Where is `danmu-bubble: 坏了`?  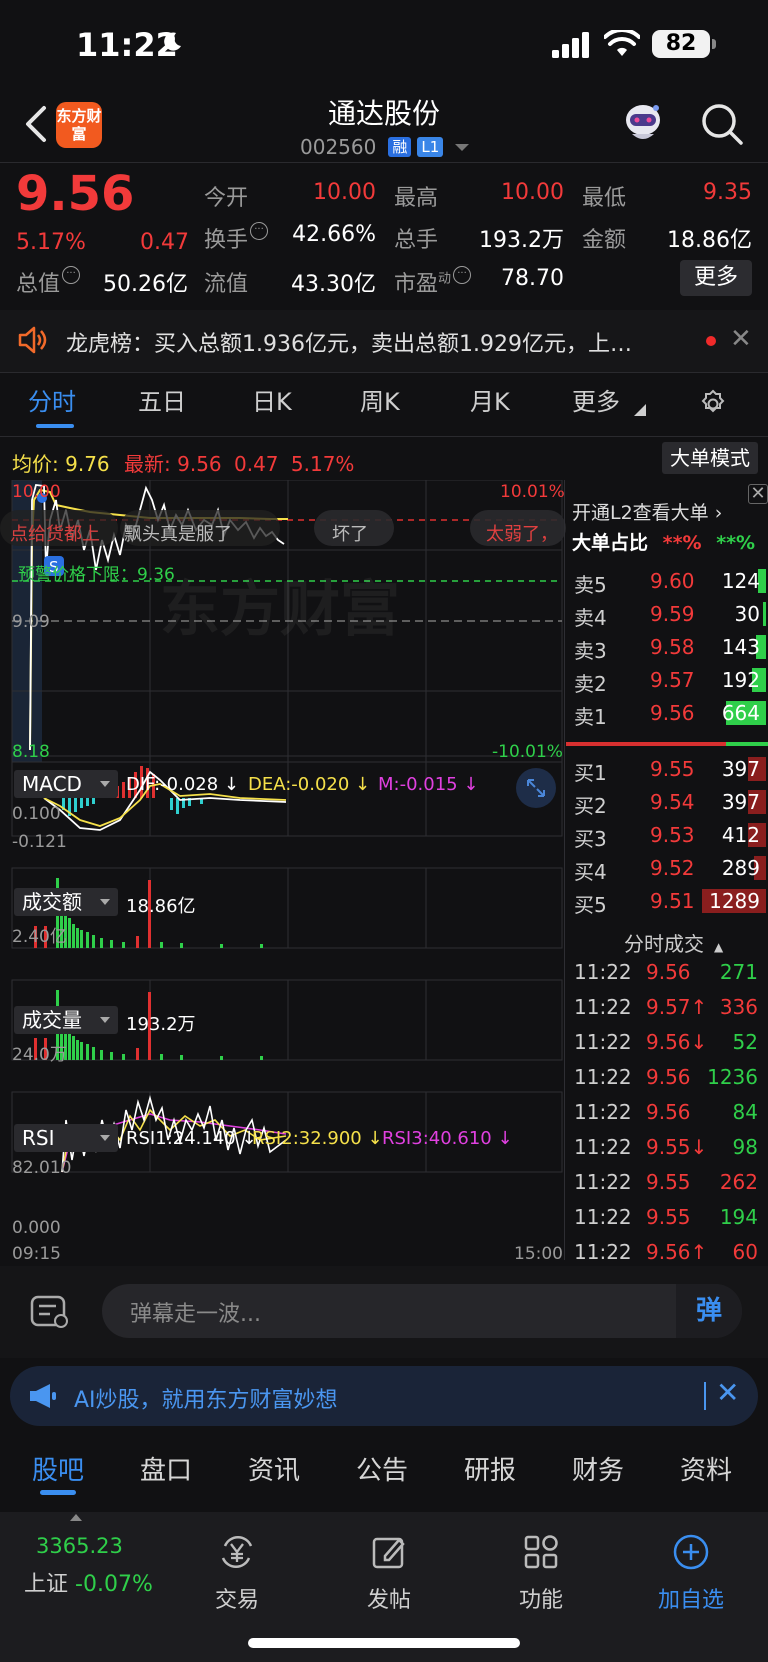 danmu-bubble: 坏了 is located at coordinates (350, 533).